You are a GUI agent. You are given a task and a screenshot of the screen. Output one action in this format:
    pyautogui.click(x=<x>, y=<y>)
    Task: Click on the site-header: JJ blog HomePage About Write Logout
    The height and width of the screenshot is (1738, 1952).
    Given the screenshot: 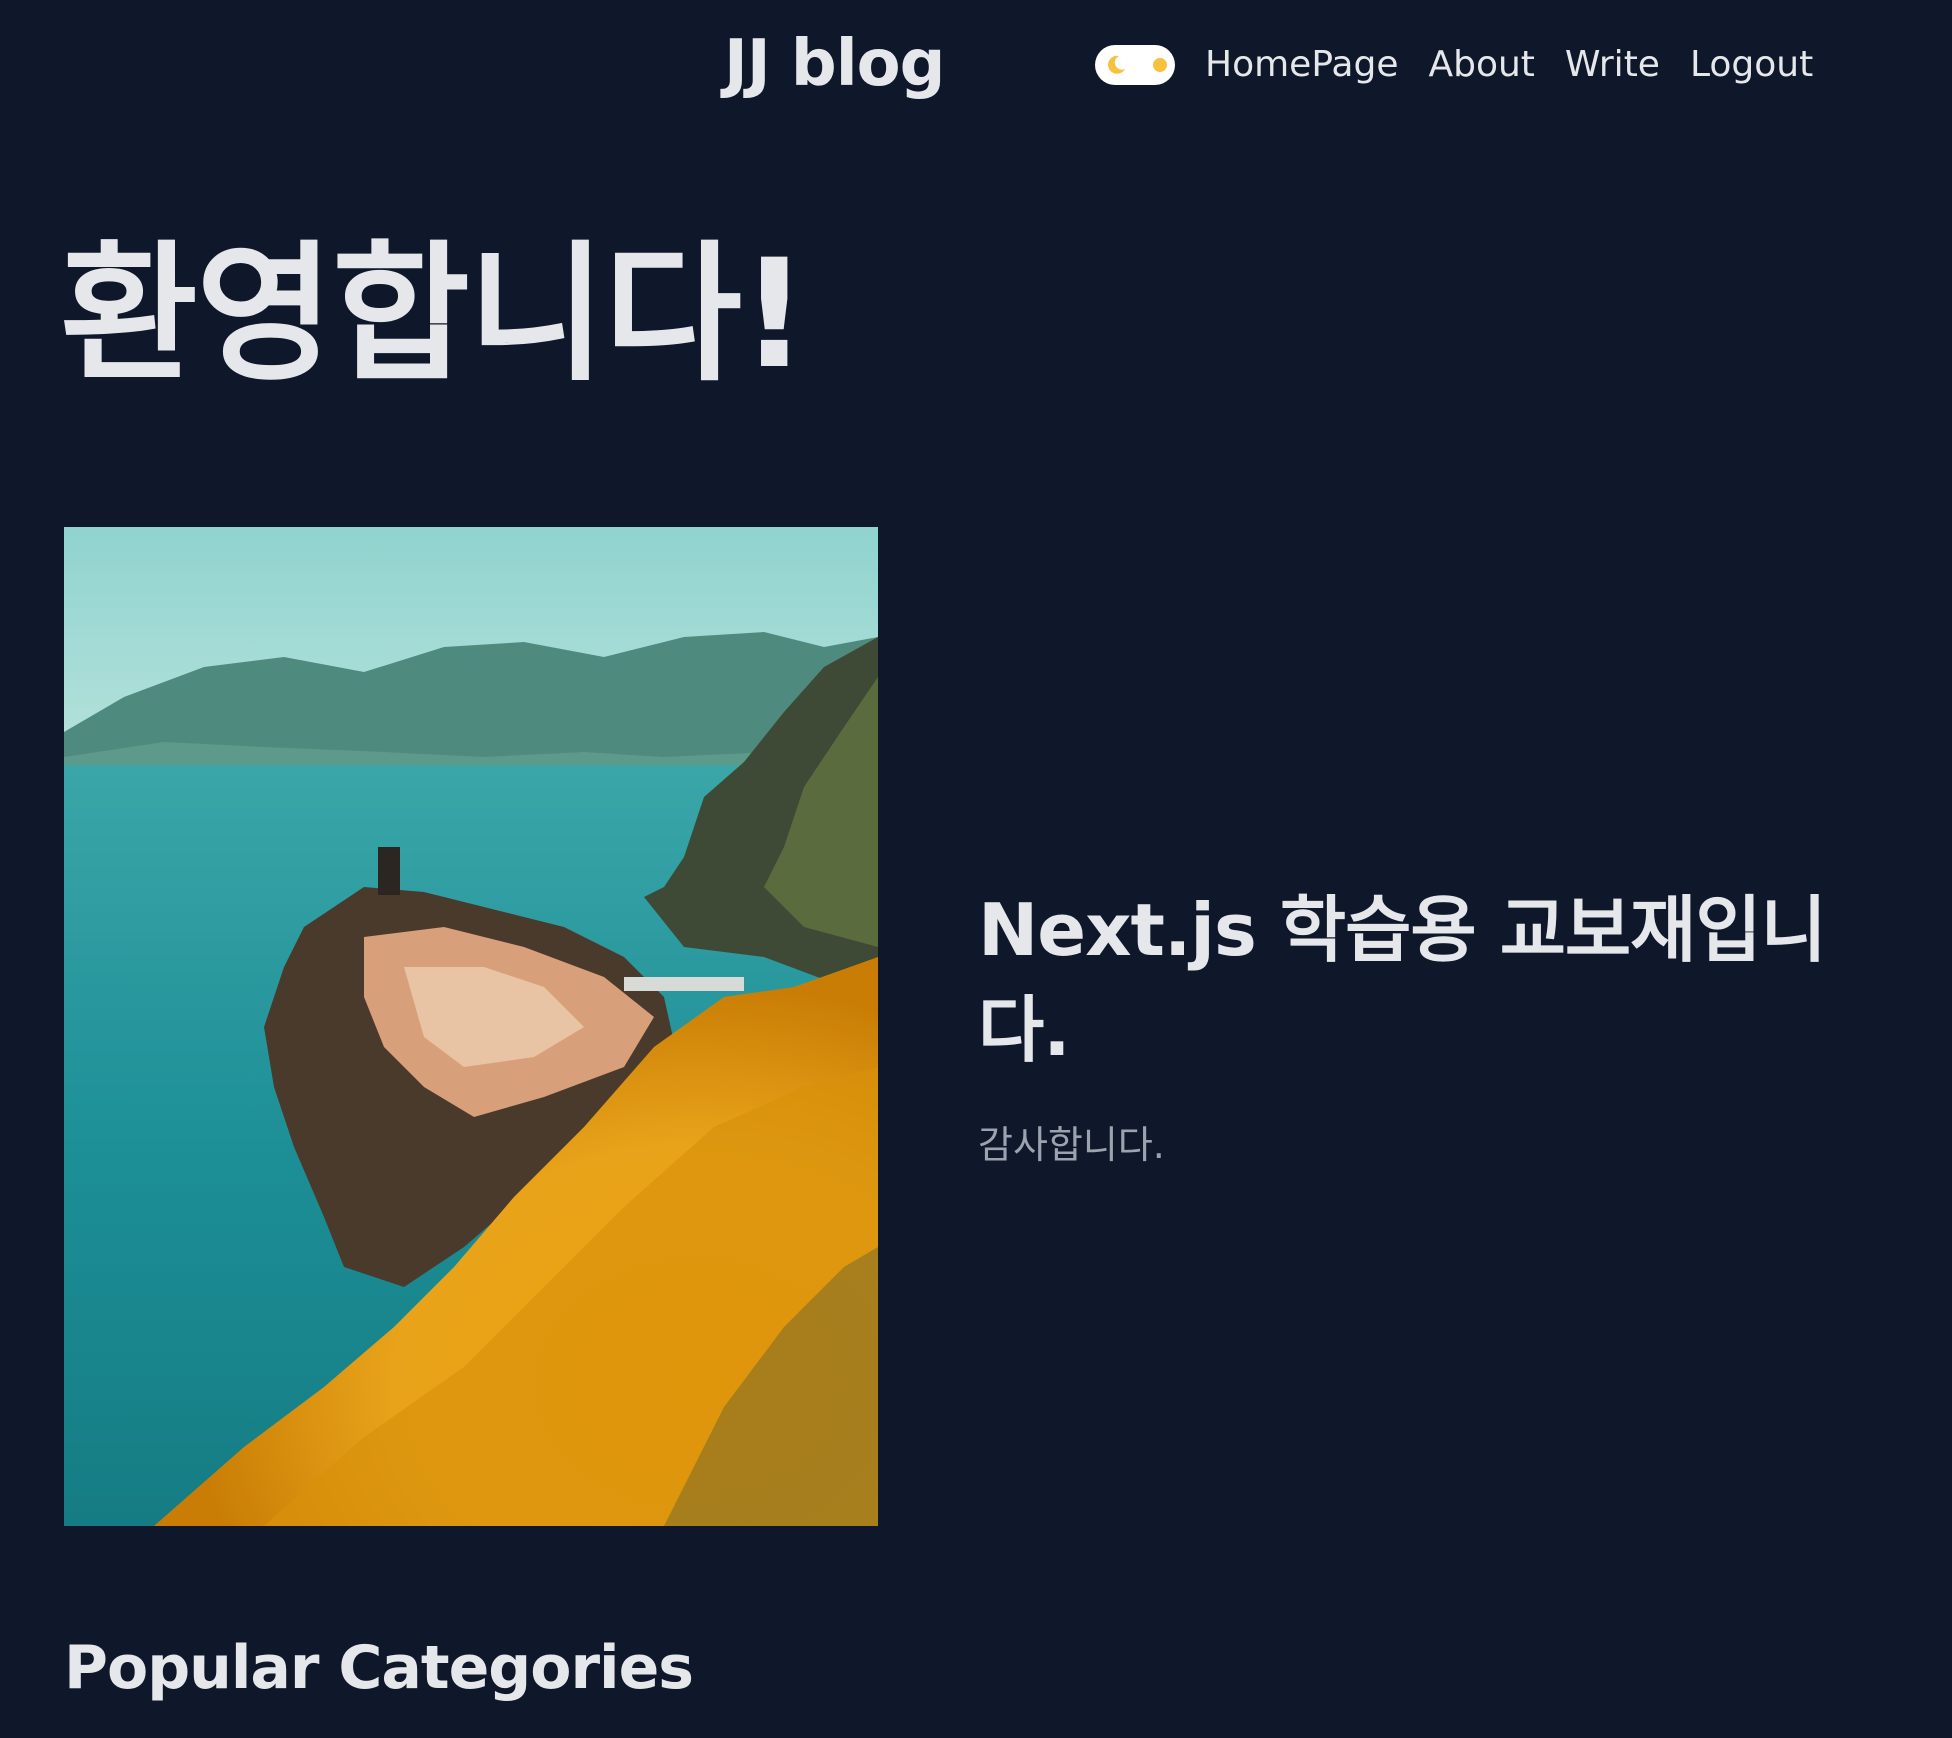 What is the action you would take?
    pyautogui.click(x=976, y=64)
    